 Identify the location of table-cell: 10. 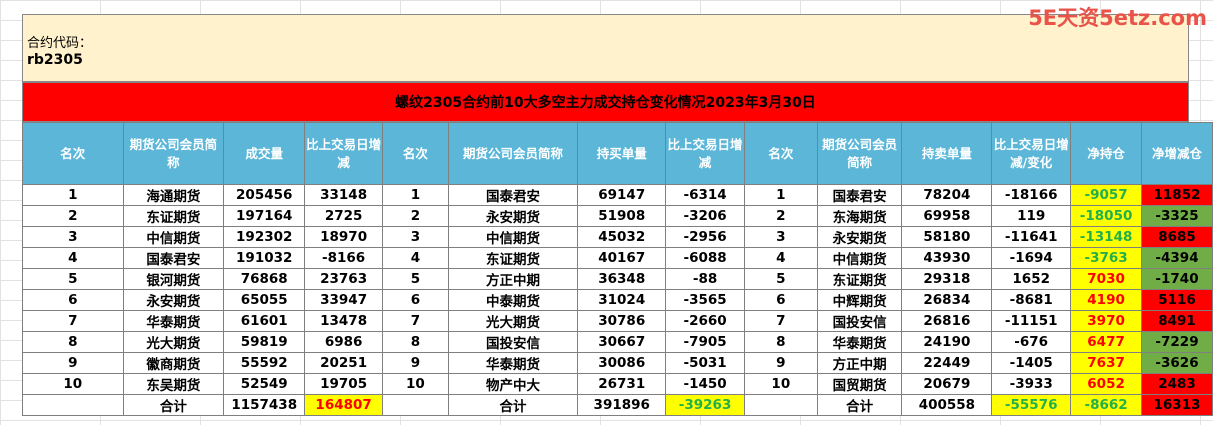
(780, 384).